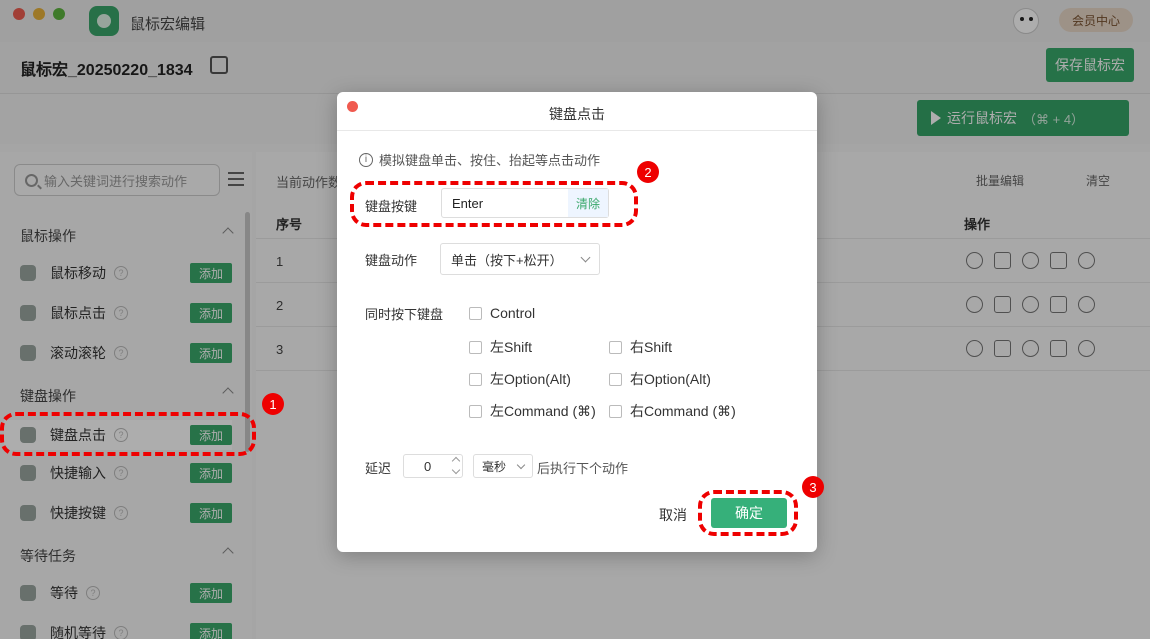 The width and height of the screenshot is (1150, 639). Describe the element at coordinates (490, 160) in the screenshot. I see `hint-text: 模拟键盘单击、按住、抬起等点击动作` at that location.